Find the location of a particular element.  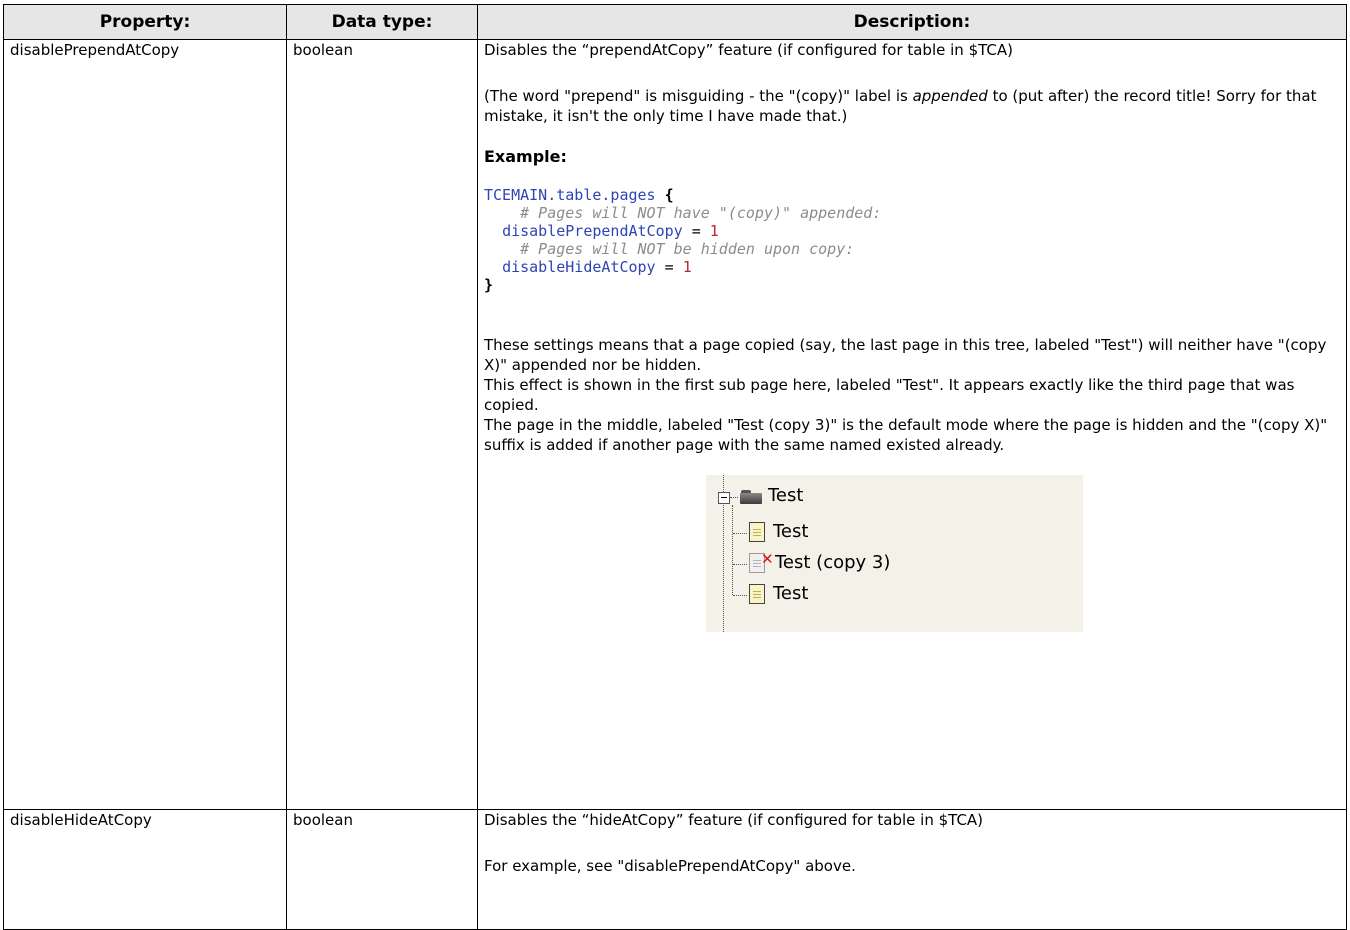

code-identifier: disableHideAtCopy is located at coordinates (579, 267).